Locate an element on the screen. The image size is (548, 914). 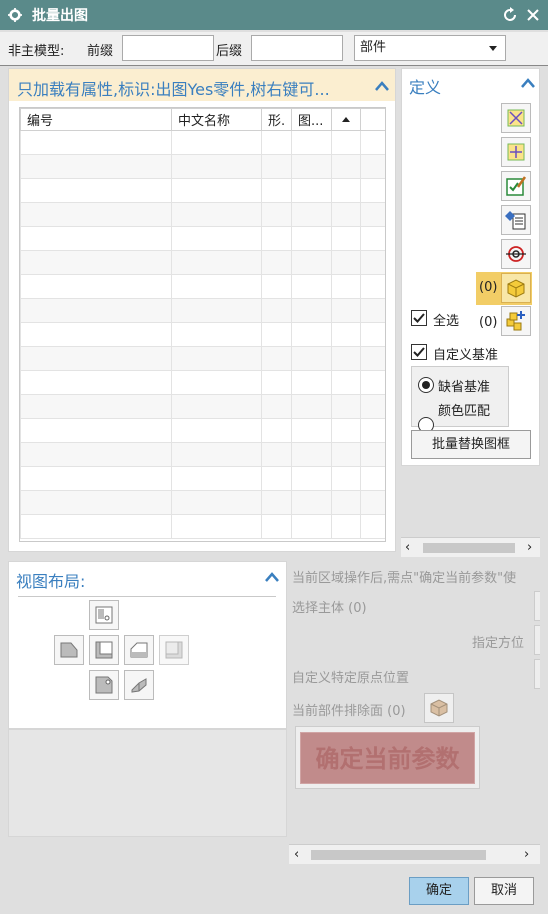
exclude-face-cube-icon is located at coordinates (439, 708).